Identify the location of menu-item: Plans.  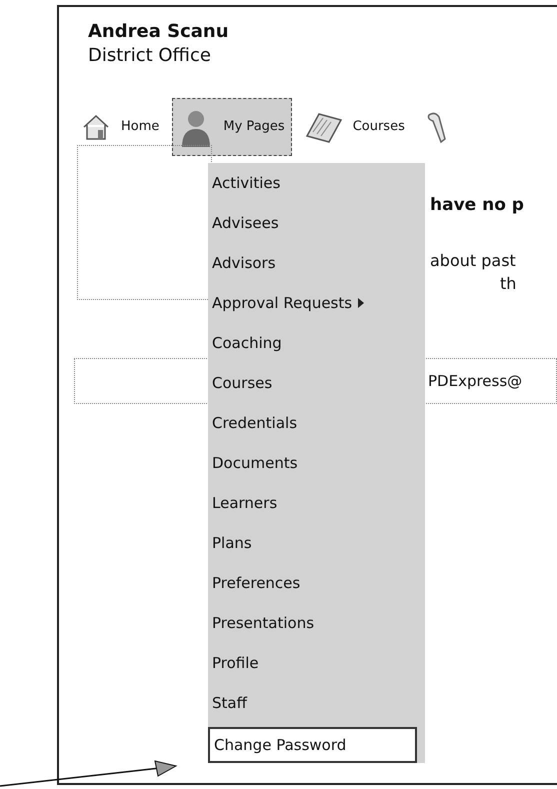
(316, 543).